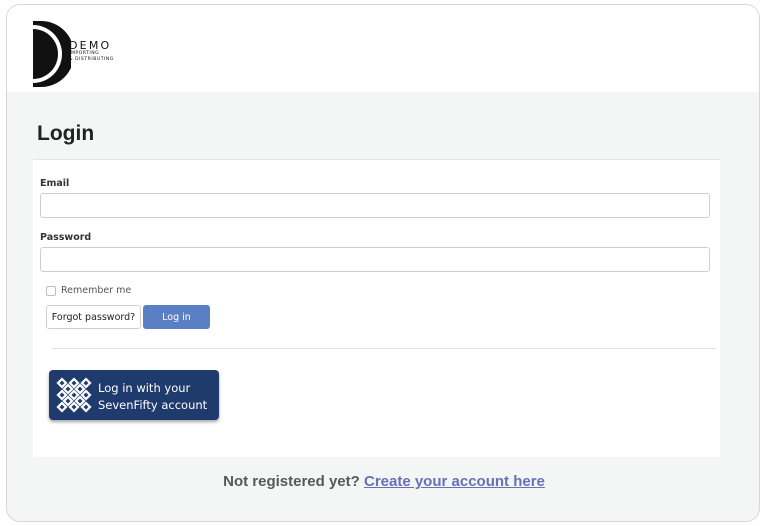  I want to click on sevenfifty-login-button: Log in with your SevenFifty account, so click(134, 395).